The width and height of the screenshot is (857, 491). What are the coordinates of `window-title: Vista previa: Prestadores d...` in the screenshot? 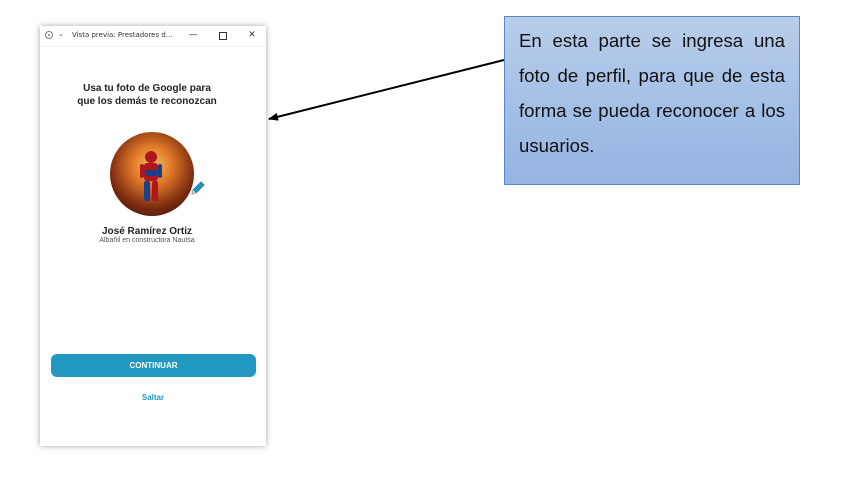 It's located at (122, 35).